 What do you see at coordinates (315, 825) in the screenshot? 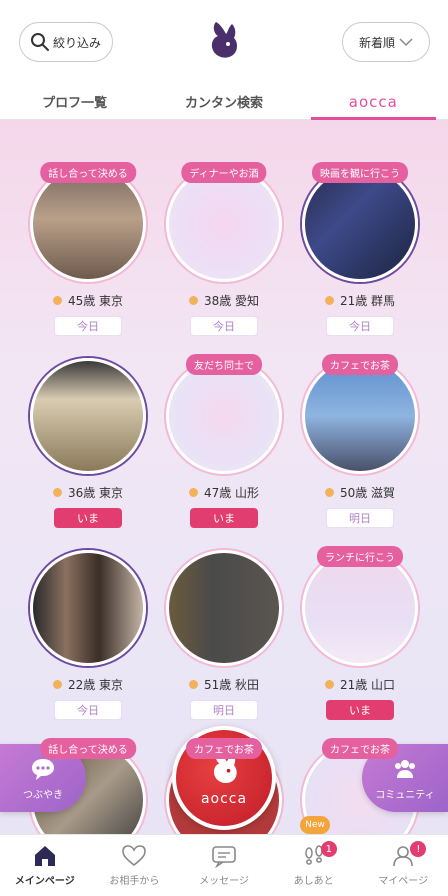
I see `new-badge: New` at bounding box center [315, 825].